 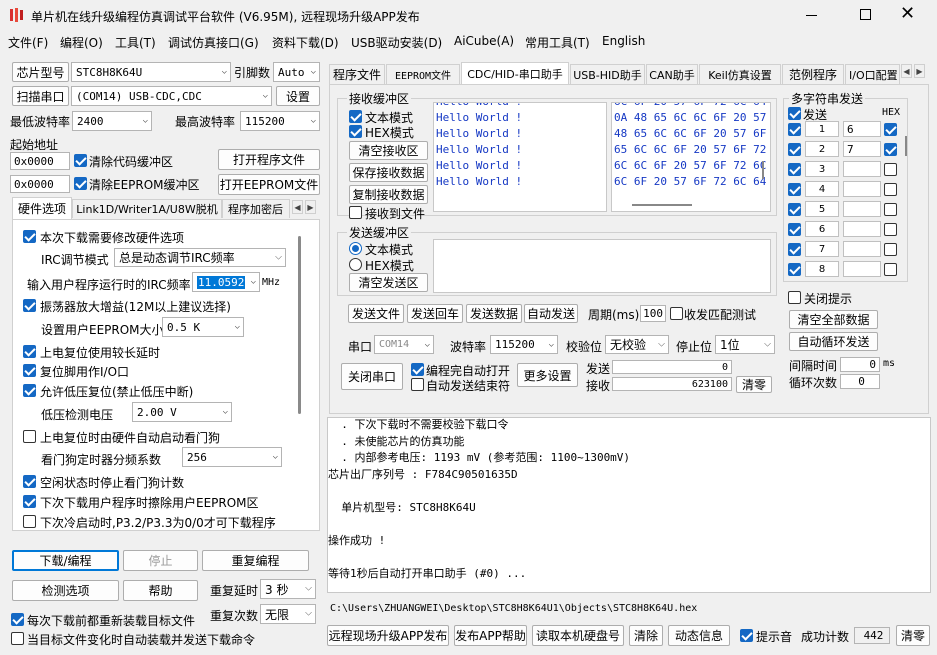 I want to click on multi-row-4-checkbox, so click(x=794, y=189).